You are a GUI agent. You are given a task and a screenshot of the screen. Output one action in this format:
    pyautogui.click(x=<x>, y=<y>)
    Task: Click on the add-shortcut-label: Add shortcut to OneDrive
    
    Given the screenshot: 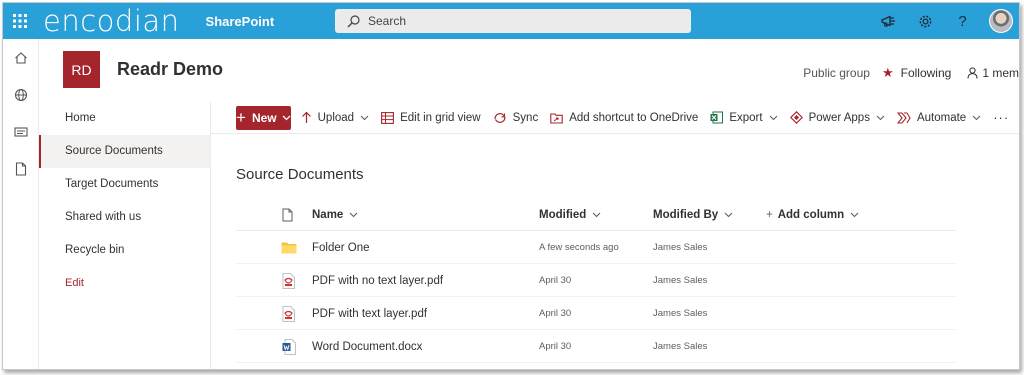 What is the action you would take?
    pyautogui.click(x=634, y=117)
    